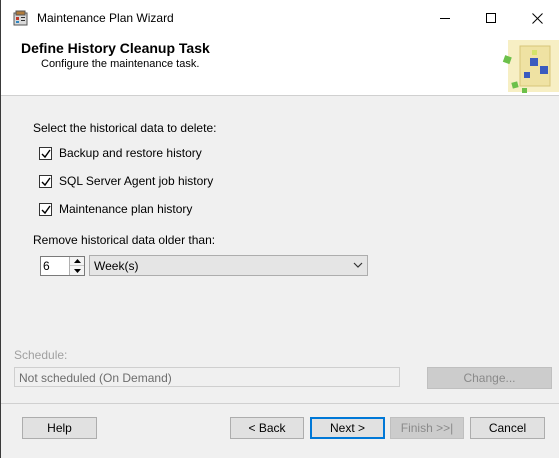 Image resolution: width=559 pixels, height=458 pixels. What do you see at coordinates (125, 128) in the screenshot?
I see `select-history-label: Select the historical data to delete:` at bounding box center [125, 128].